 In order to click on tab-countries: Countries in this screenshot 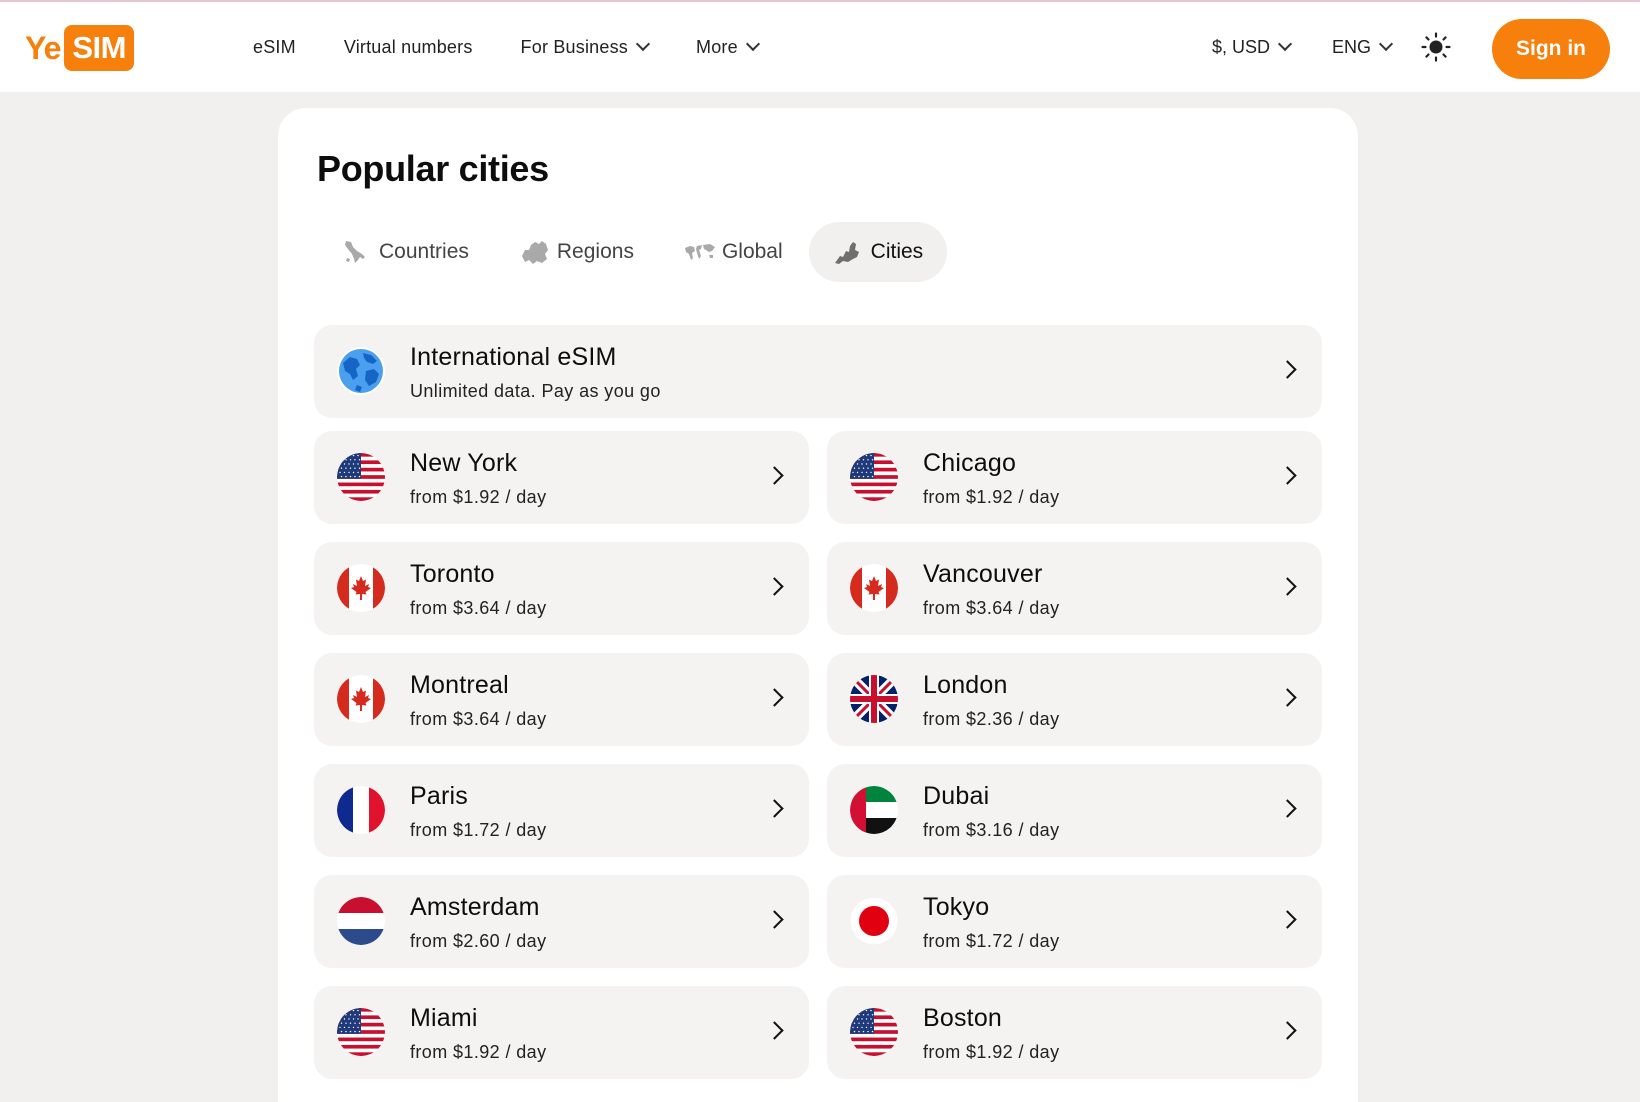, I will do `click(405, 252)`.